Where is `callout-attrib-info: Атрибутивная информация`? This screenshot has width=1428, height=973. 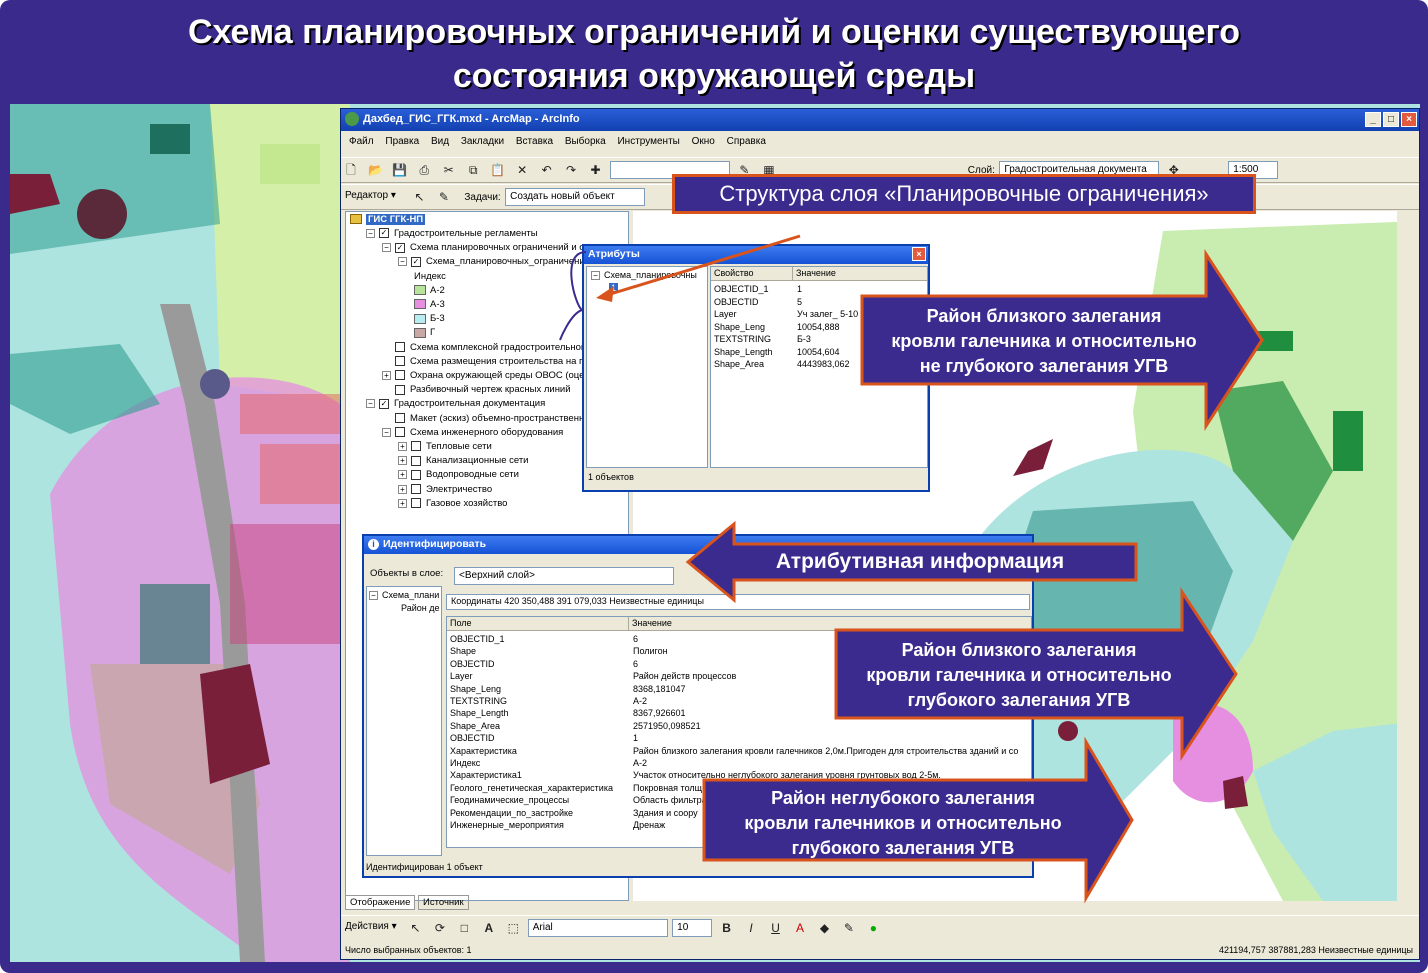 callout-attrib-info: Атрибутивная информация is located at coordinates (920, 561).